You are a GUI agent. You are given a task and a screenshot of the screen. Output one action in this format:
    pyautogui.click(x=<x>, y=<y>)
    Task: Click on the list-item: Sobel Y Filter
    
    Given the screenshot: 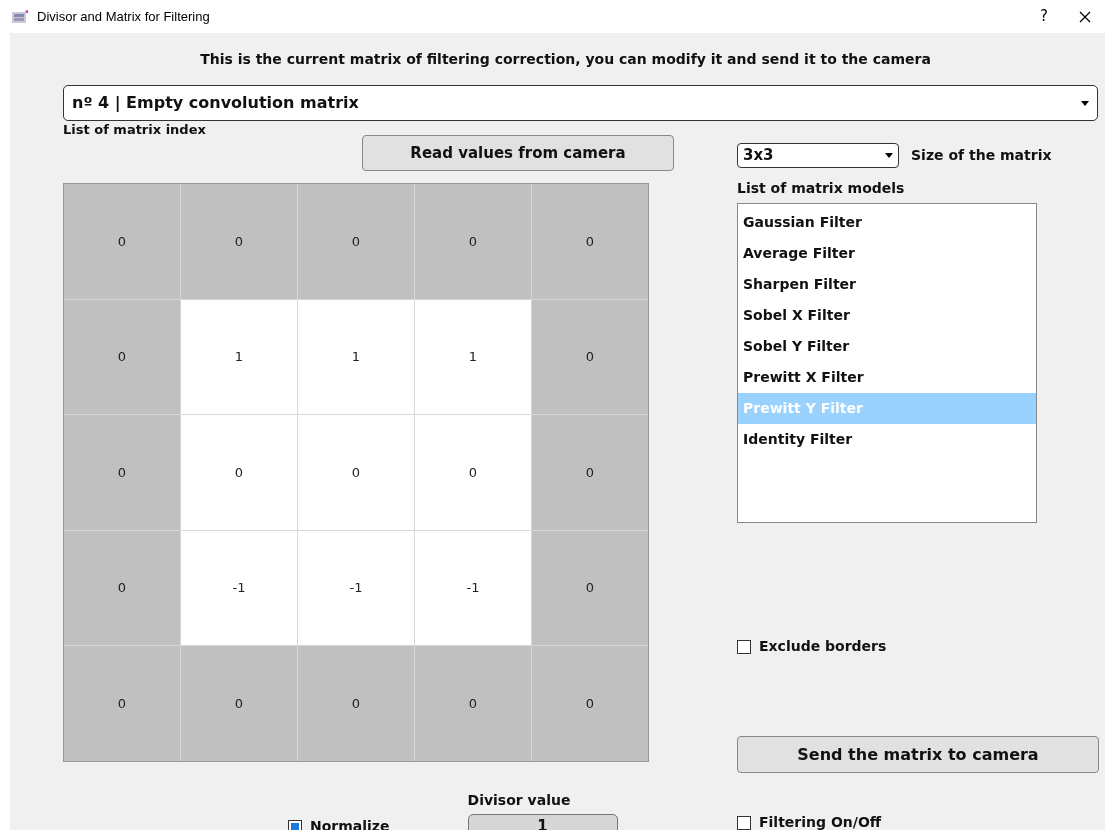 What is the action you would take?
    pyautogui.click(x=887, y=346)
    